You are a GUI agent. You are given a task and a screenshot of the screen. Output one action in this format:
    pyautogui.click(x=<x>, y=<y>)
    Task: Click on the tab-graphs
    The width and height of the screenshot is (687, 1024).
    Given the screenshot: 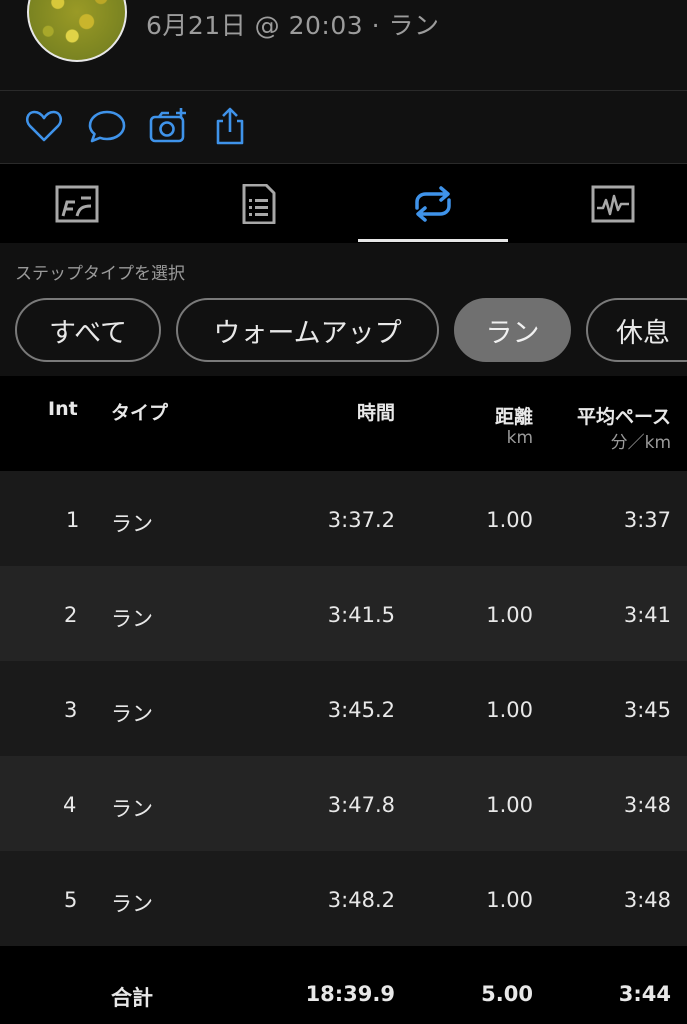 What is the action you would take?
    pyautogui.click(x=612, y=203)
    